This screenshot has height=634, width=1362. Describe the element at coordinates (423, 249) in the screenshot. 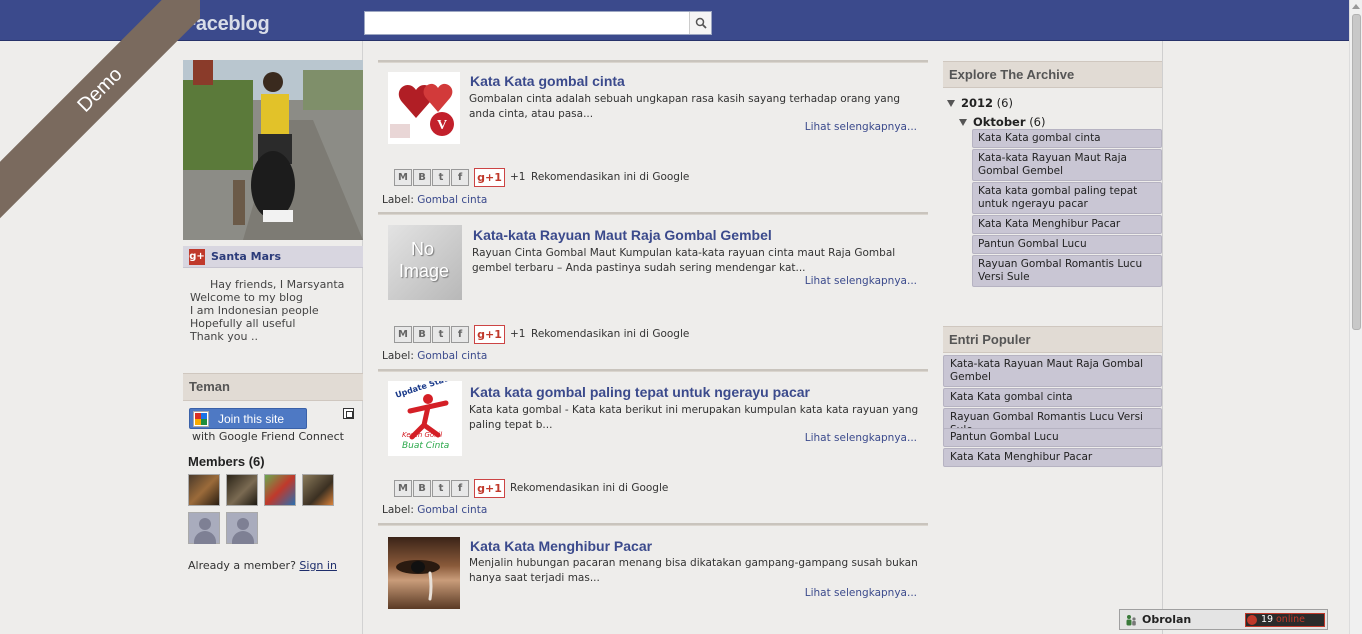

I see `no-image-word: No` at that location.